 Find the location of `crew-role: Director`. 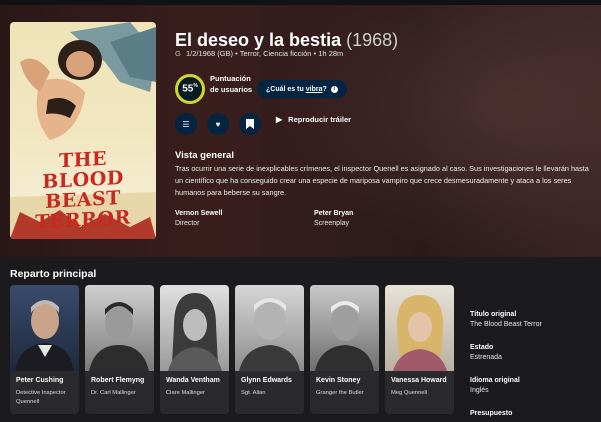

crew-role: Director is located at coordinates (187, 223).